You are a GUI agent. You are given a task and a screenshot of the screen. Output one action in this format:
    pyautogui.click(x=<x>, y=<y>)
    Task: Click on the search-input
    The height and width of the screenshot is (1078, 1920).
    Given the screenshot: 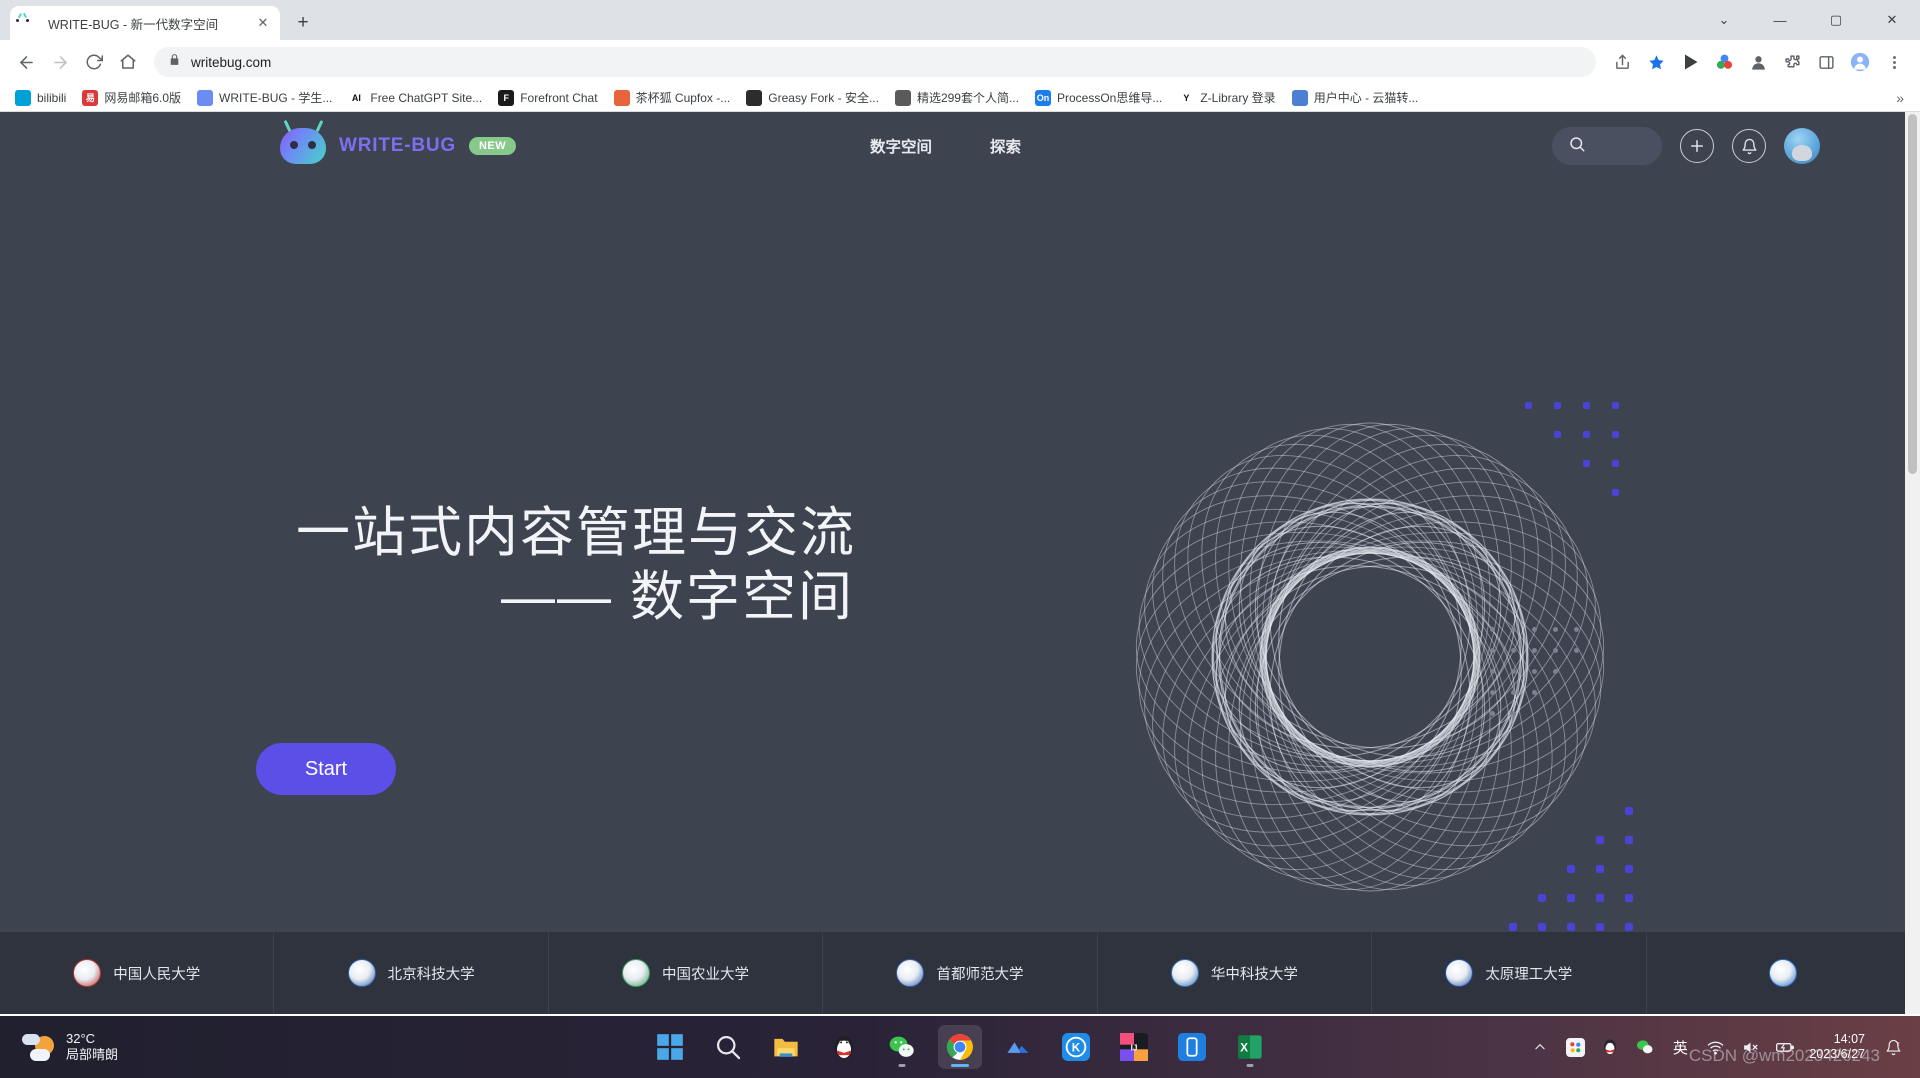 What is the action you would take?
    pyautogui.click(x=1607, y=146)
    